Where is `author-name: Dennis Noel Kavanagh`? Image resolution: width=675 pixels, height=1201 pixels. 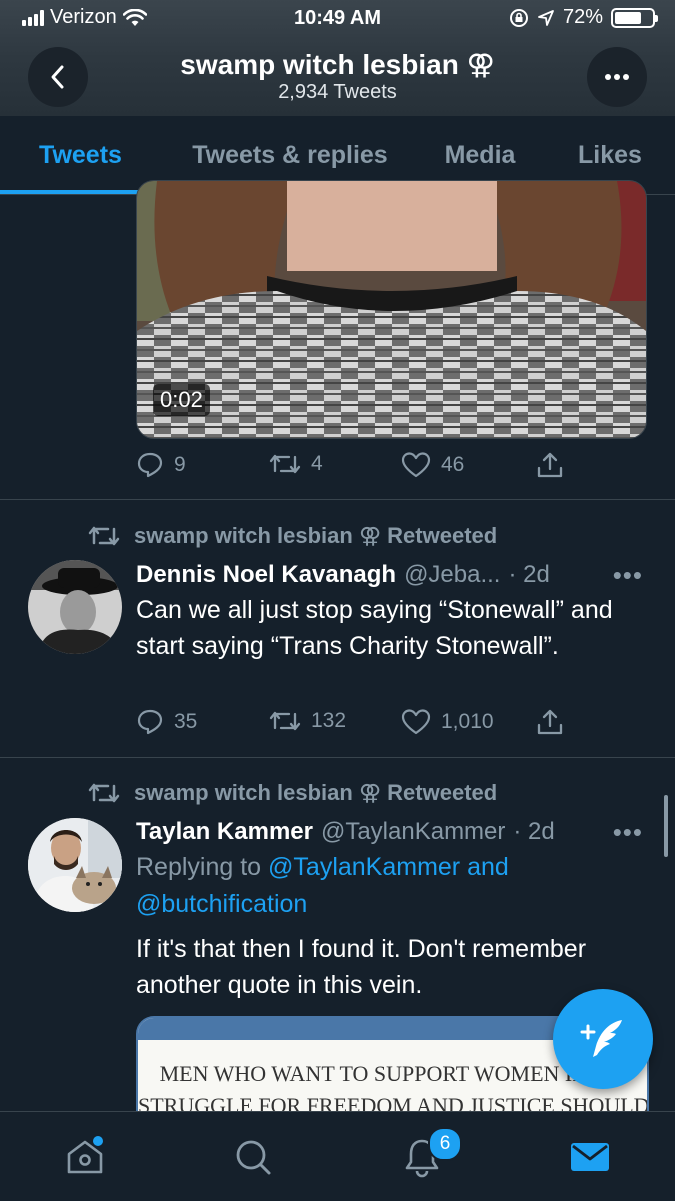 author-name: Dennis Noel Kavanagh is located at coordinates (266, 575).